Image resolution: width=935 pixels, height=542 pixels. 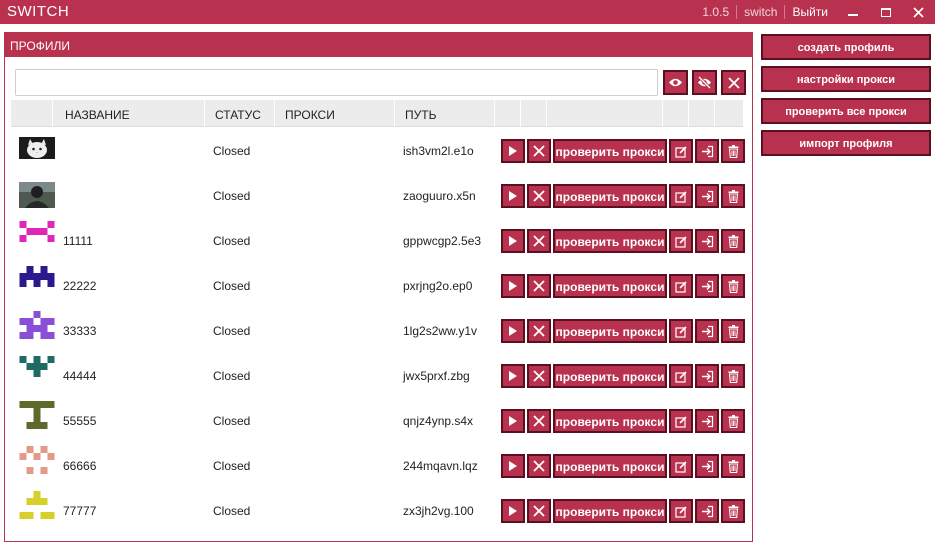 I want to click on col-proxy-header: ПРОКСИ, so click(x=335, y=113).